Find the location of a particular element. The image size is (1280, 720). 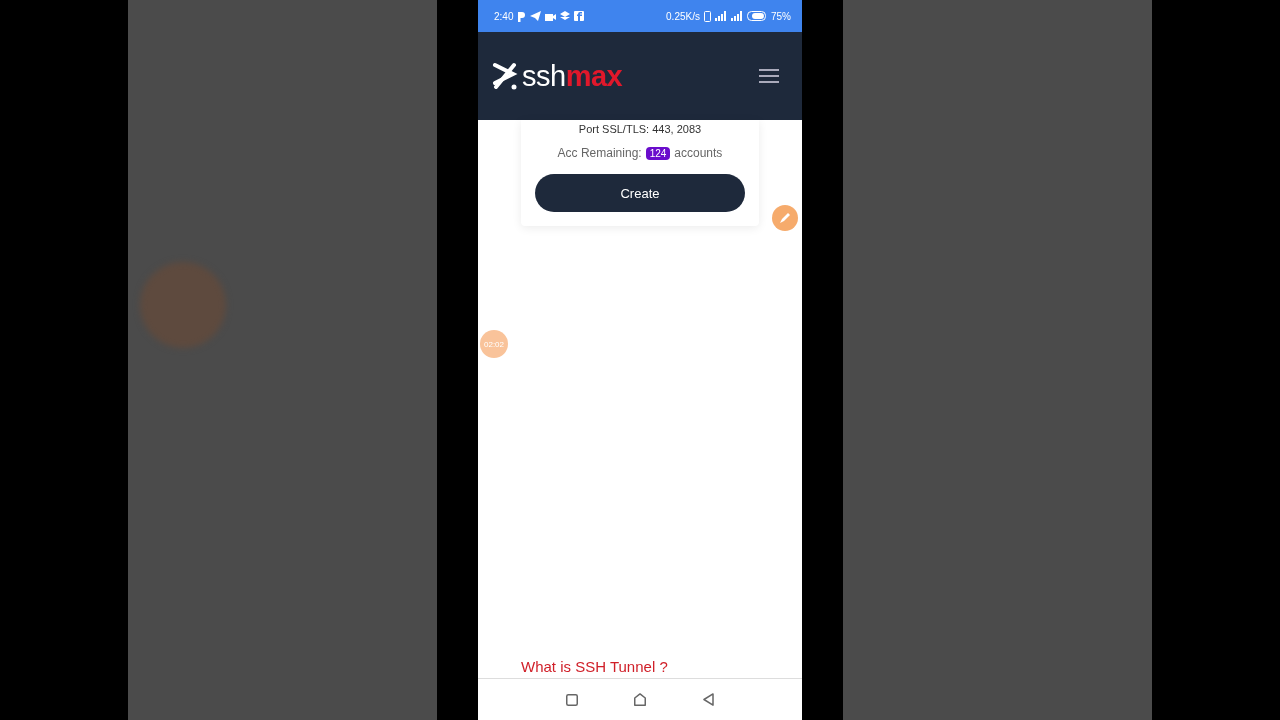

status-time: 2:40 is located at coordinates (504, 16).